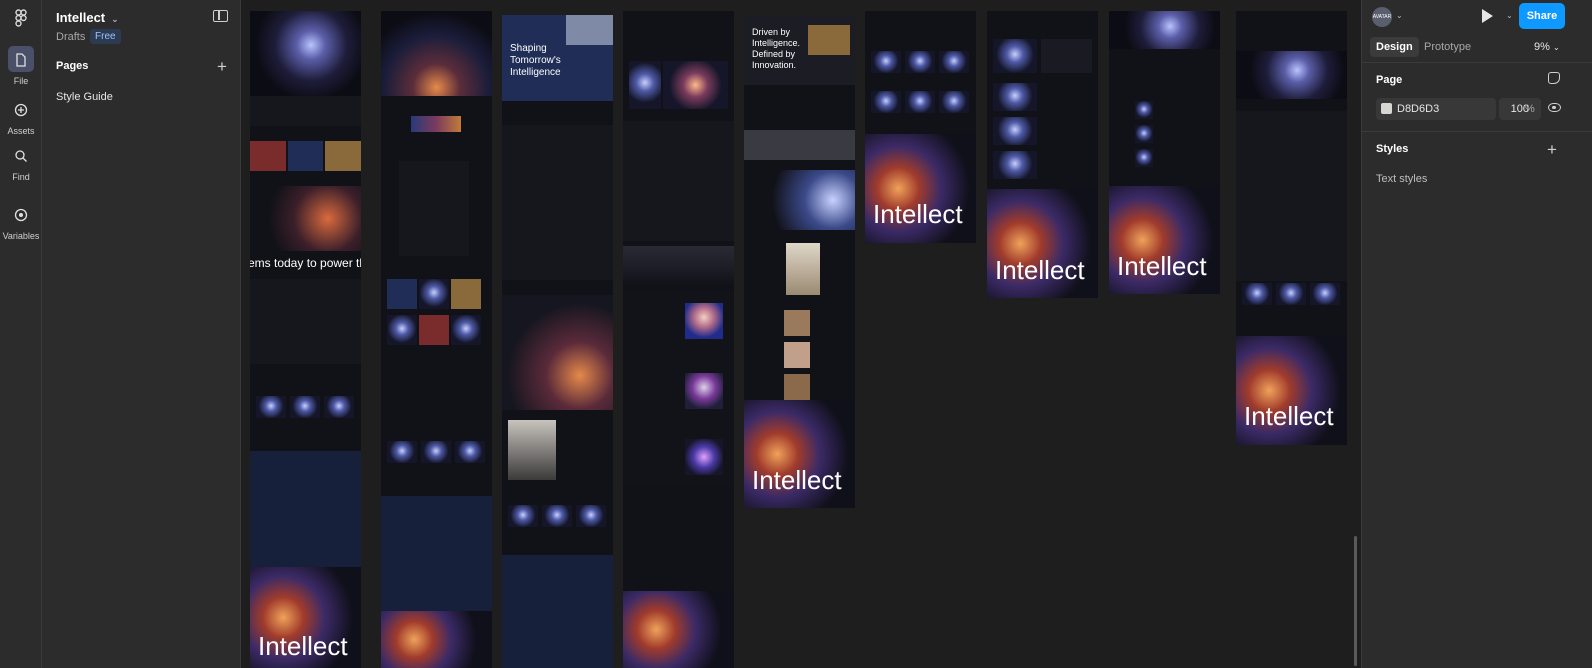 This screenshot has height=668, width=1592. What do you see at coordinates (1487, 16) in the screenshot?
I see `present-play-icon` at bounding box center [1487, 16].